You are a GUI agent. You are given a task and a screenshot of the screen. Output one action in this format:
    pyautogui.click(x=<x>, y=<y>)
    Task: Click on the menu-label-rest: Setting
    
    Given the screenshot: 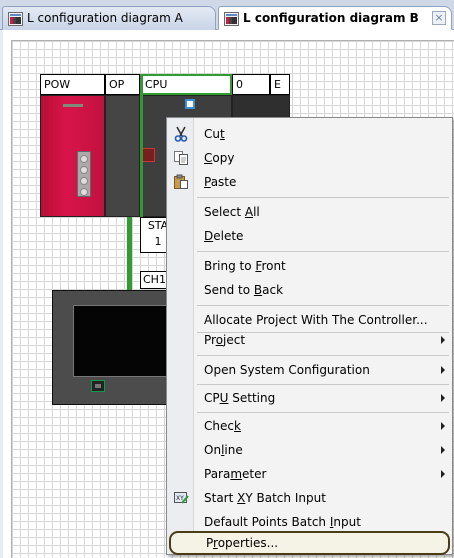 What is the action you would take?
    pyautogui.click(x=252, y=398)
    